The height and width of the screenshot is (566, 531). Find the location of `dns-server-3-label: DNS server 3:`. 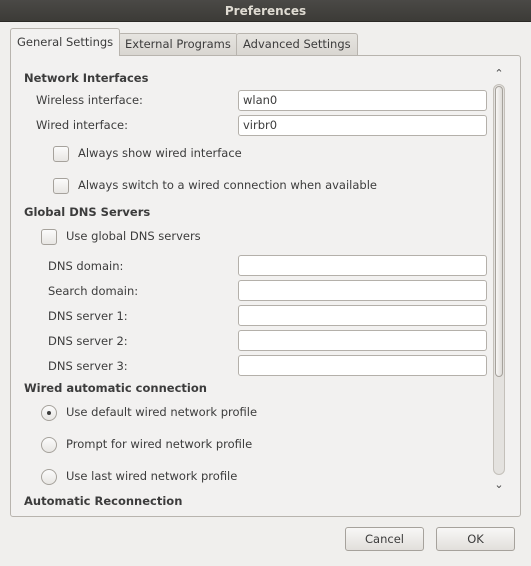

dns-server-3-label: DNS server 3: is located at coordinates (88, 366).